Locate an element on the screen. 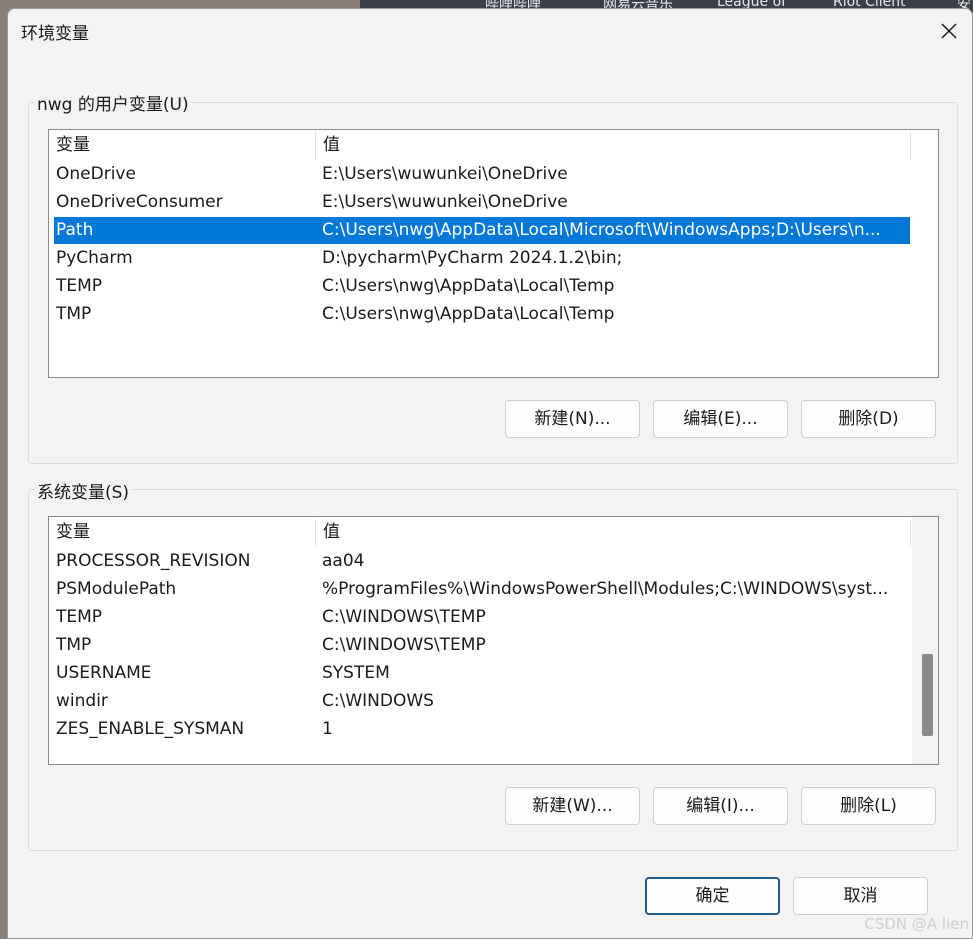  variable-value: C:\WINDOWS is located at coordinates (378, 701).